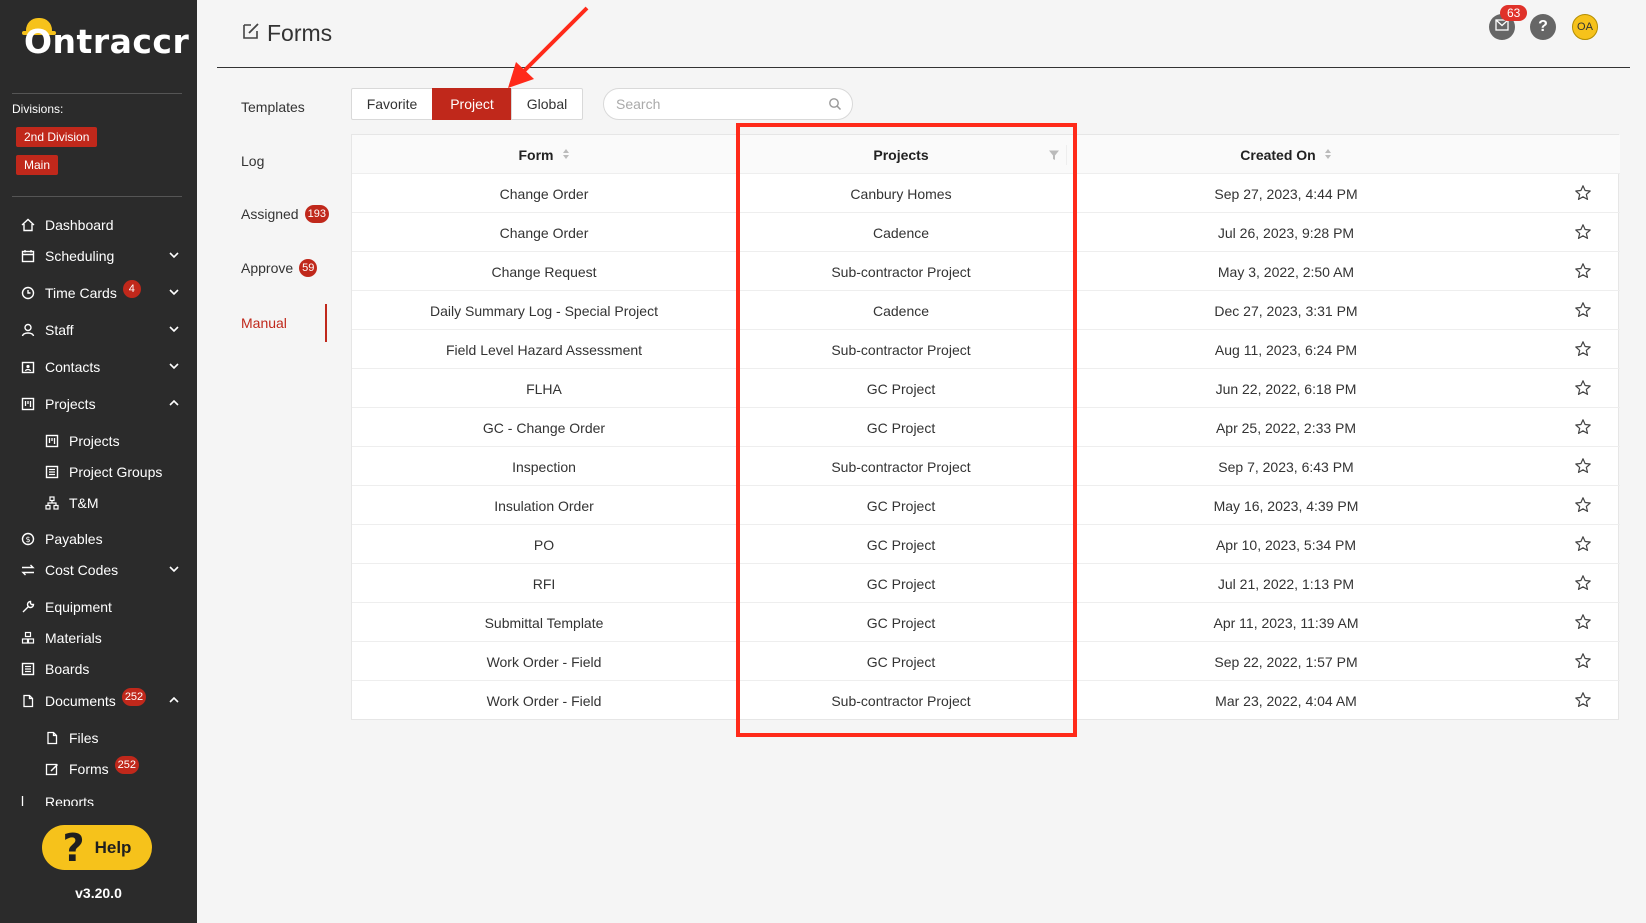 The height and width of the screenshot is (923, 1646). I want to click on board-icon, so click(28, 669).